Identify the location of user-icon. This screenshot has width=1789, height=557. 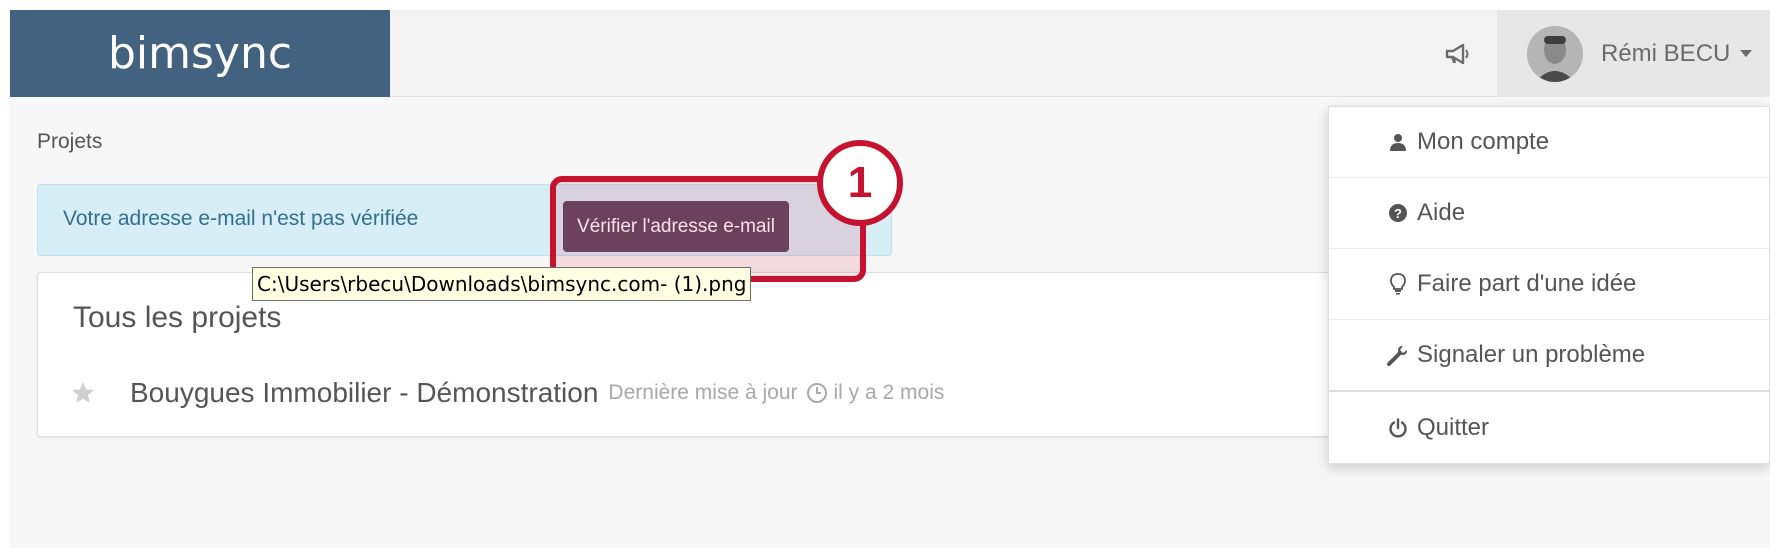
(1398, 142).